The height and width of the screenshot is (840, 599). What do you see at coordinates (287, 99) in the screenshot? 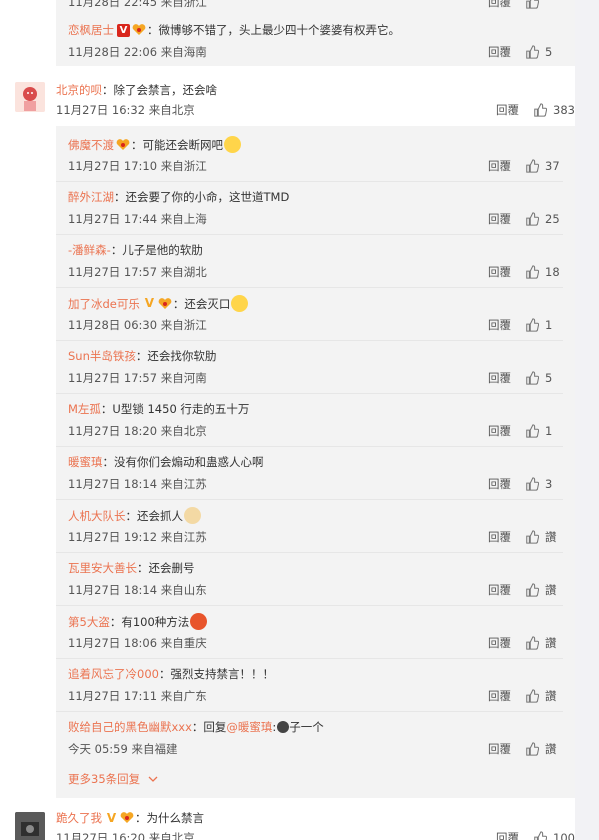
I see `comment-item: 北京的呗 ：除了会禁言，还会啥 11月27日 16:32 来自北京 回覆 383` at bounding box center [287, 99].